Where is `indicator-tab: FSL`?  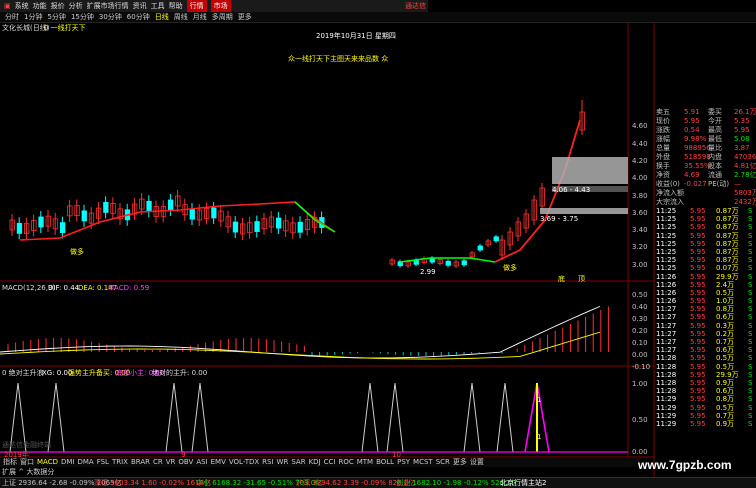
indicator-tab: FSL is located at coordinates (103, 462).